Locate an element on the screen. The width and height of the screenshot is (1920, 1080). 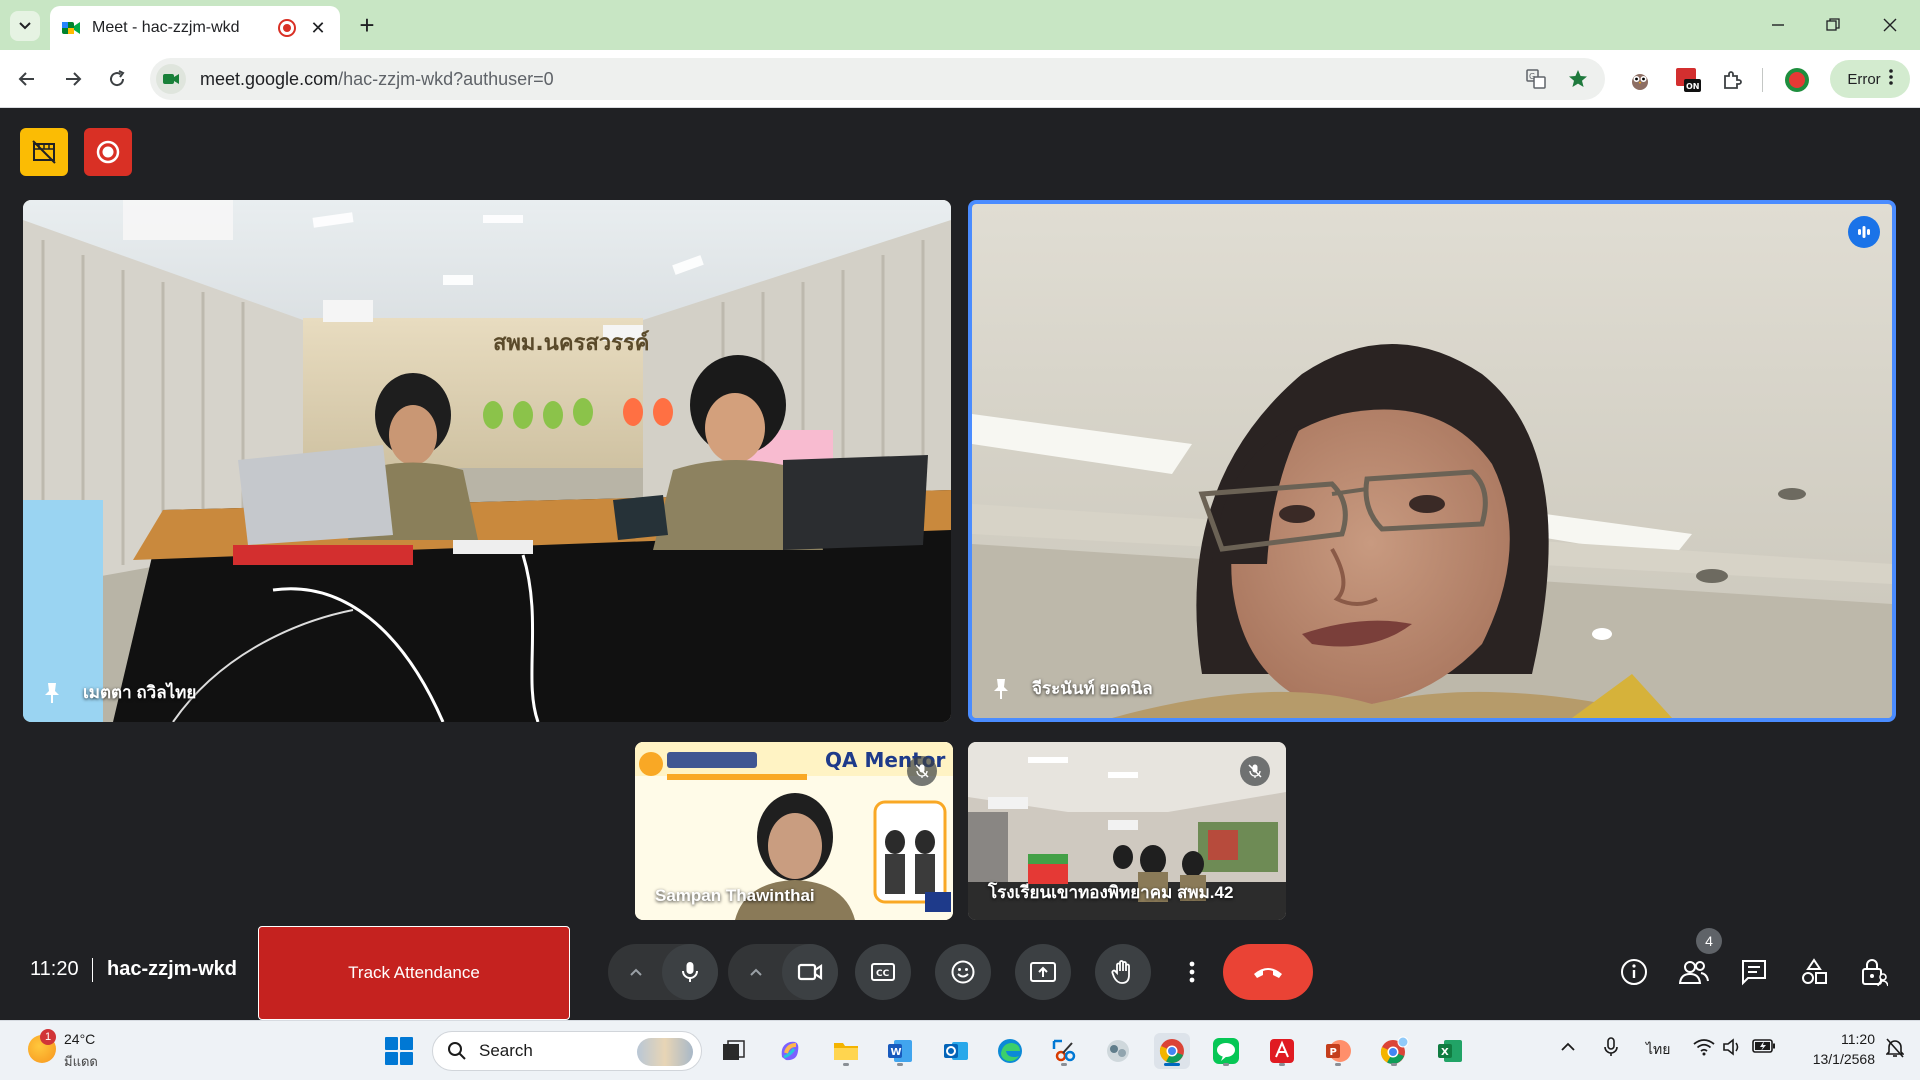
camera-button is located at coordinates (810, 972).